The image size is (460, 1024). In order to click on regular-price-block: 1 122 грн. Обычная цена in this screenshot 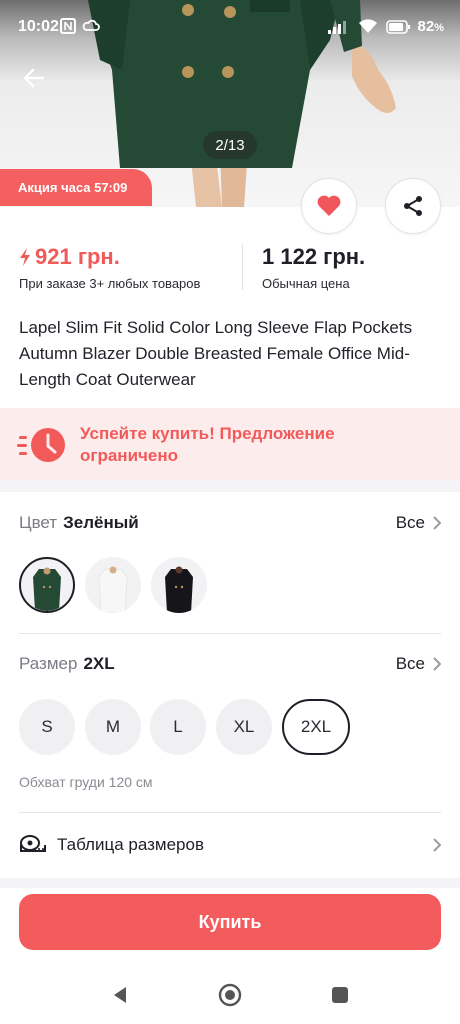, I will do `click(313, 267)`.